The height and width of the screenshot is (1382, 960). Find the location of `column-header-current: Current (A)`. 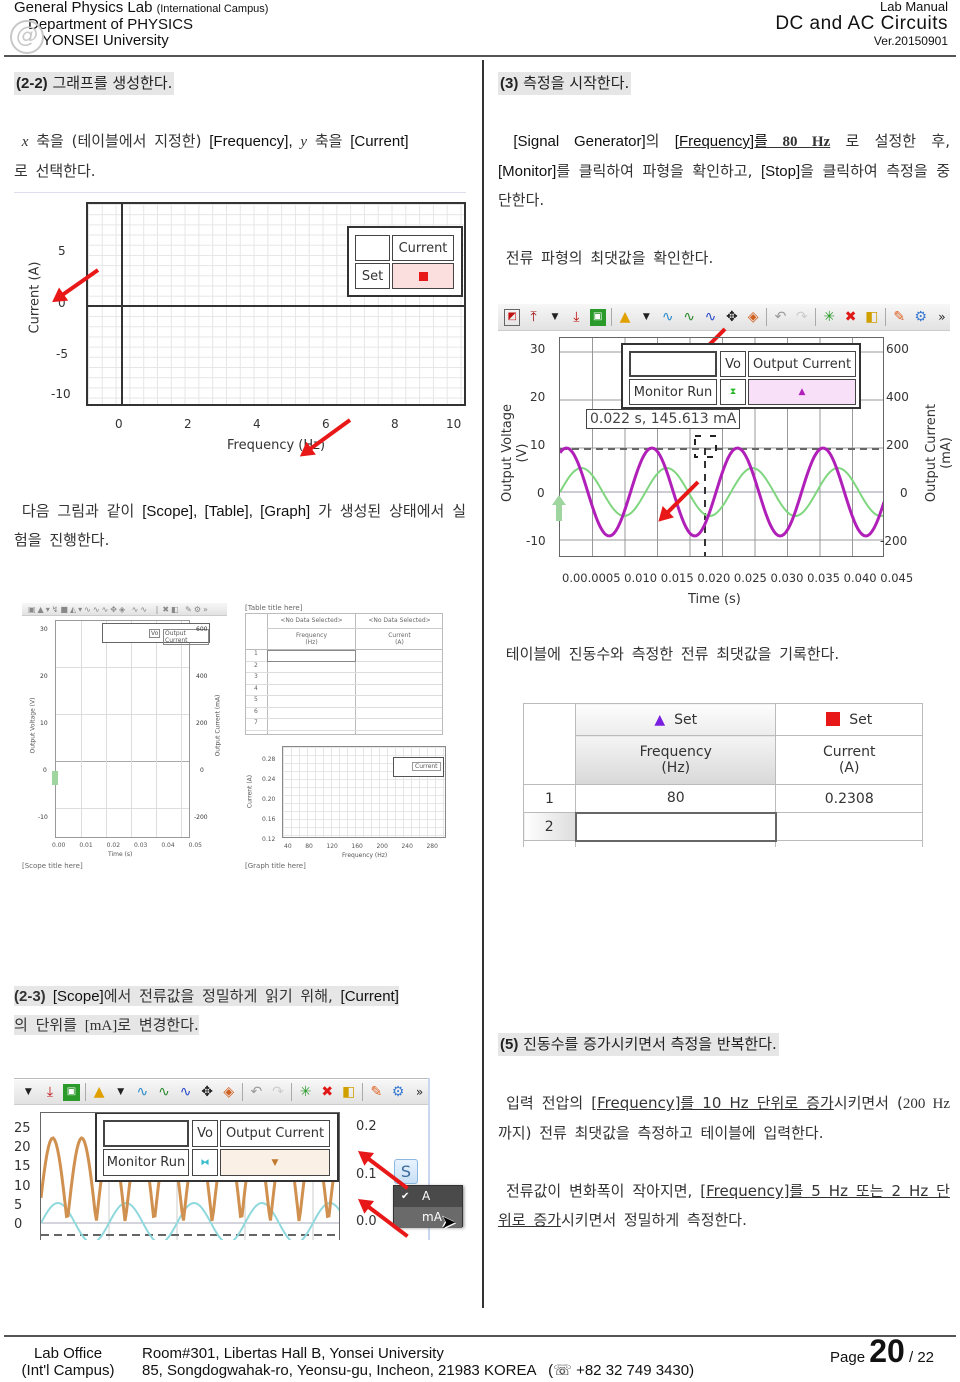

column-header-current: Current (A) is located at coordinates (849, 760).